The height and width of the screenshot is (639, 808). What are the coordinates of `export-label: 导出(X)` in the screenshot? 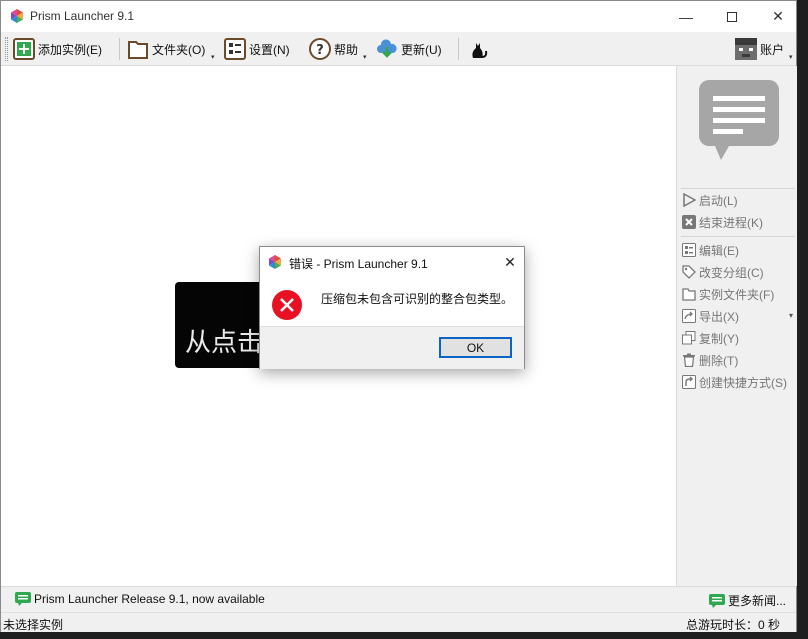 It's located at (719, 316).